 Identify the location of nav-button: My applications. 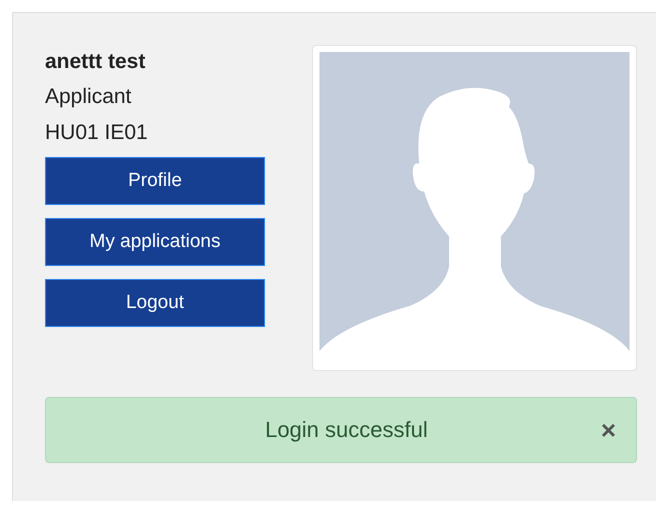
(155, 242).